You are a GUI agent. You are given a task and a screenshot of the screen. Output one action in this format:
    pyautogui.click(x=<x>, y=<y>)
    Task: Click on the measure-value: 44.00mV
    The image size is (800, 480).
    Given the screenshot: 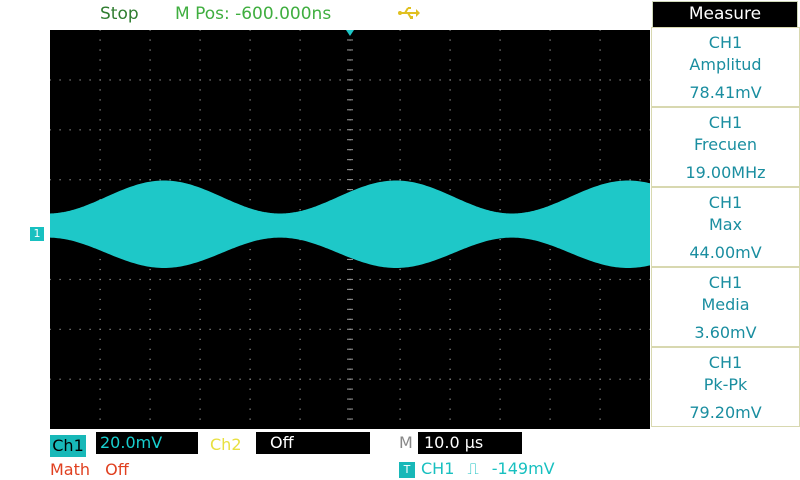 What is the action you would take?
    pyautogui.click(x=725, y=252)
    